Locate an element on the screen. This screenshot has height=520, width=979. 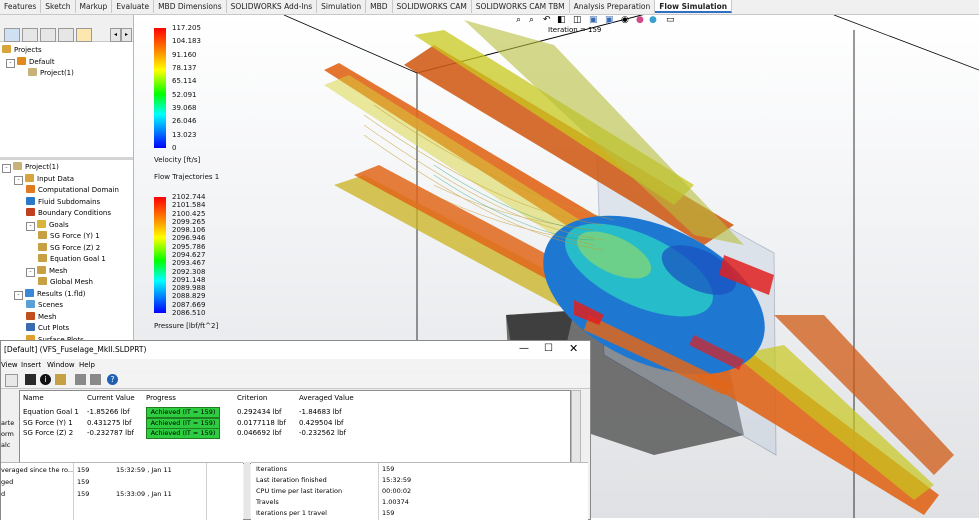
menu-view: View is located at coordinates (9, 365).